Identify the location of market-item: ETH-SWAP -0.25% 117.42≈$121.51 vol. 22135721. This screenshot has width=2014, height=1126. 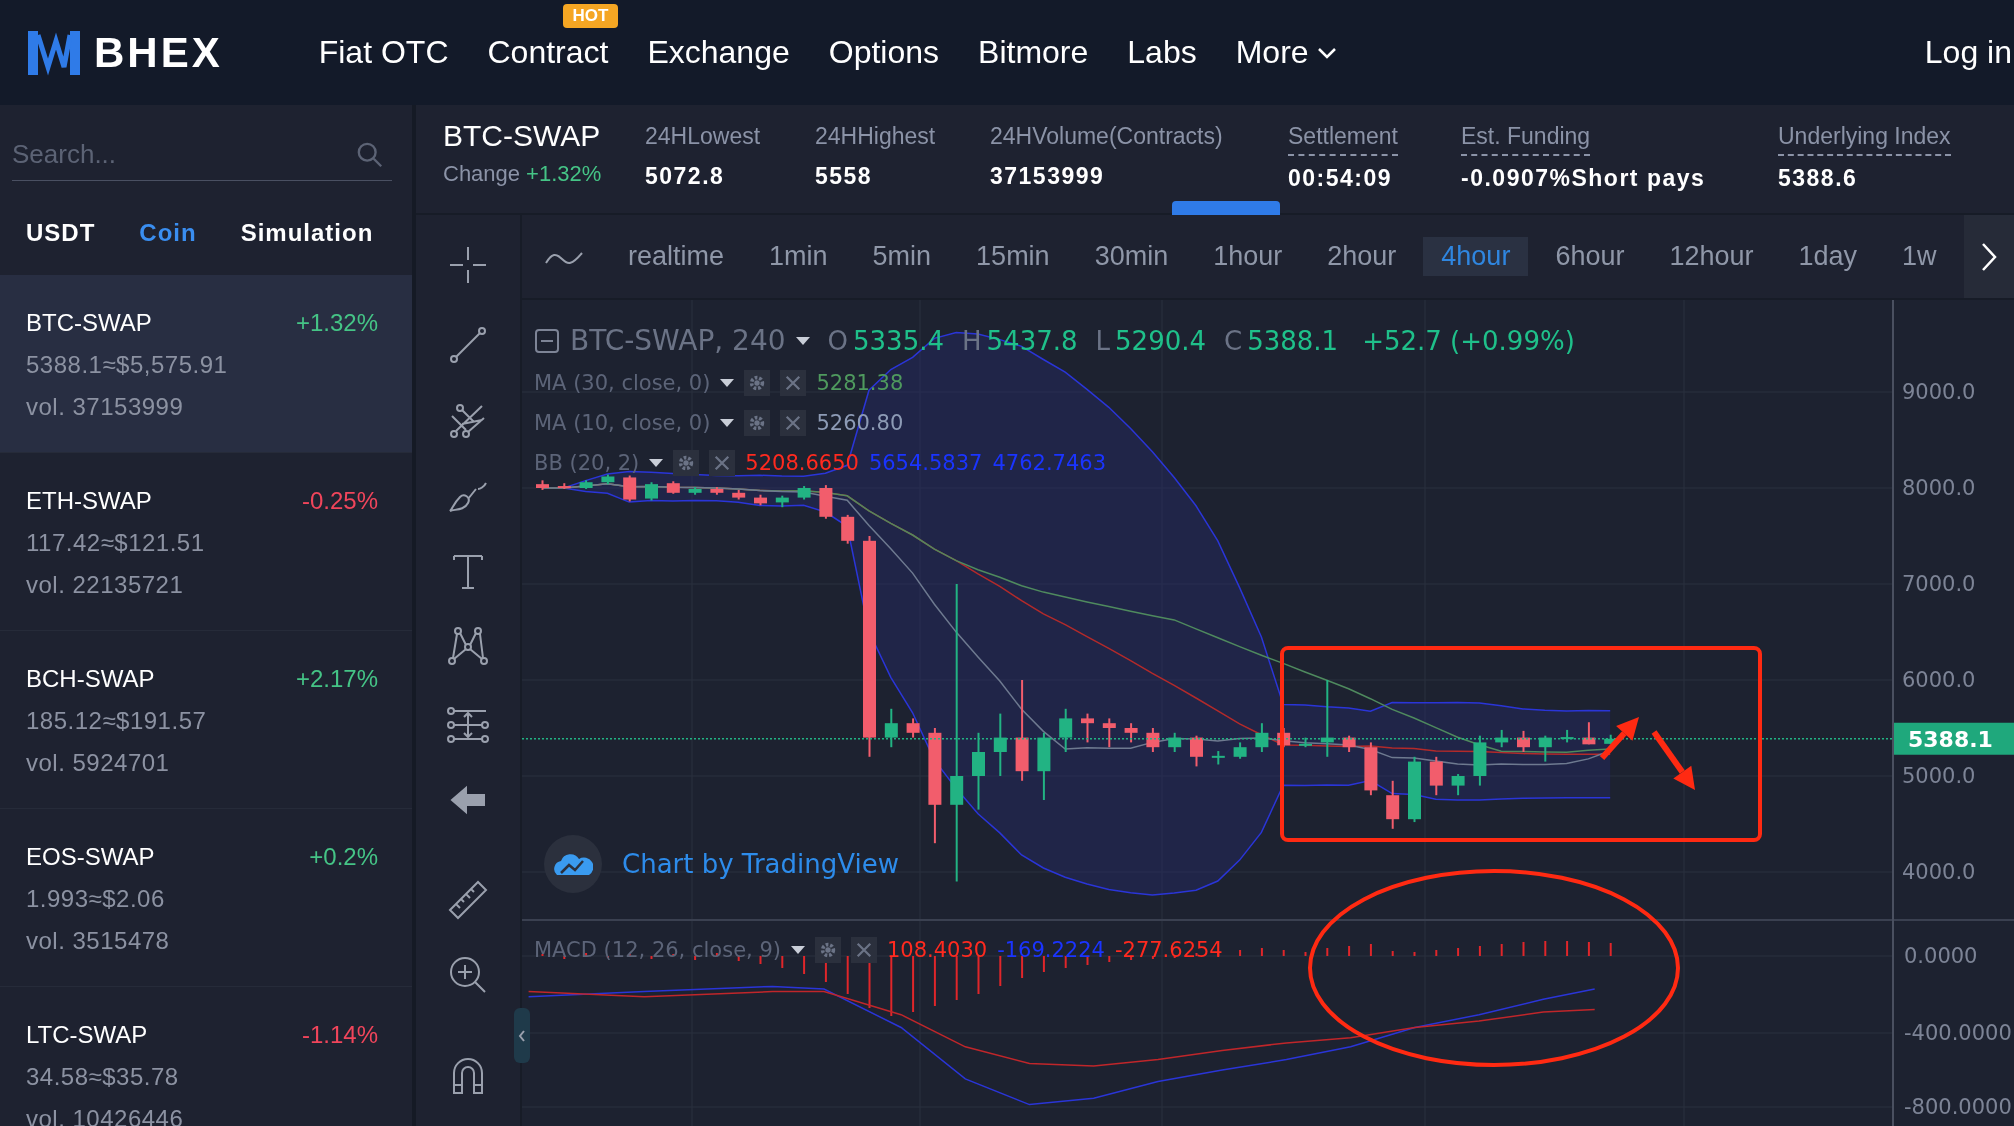
(206, 542).